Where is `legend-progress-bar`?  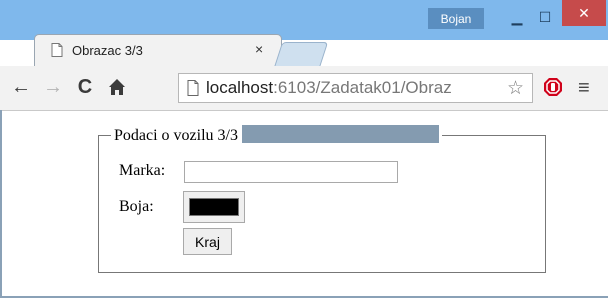
legend-progress-bar is located at coordinates (340, 134).